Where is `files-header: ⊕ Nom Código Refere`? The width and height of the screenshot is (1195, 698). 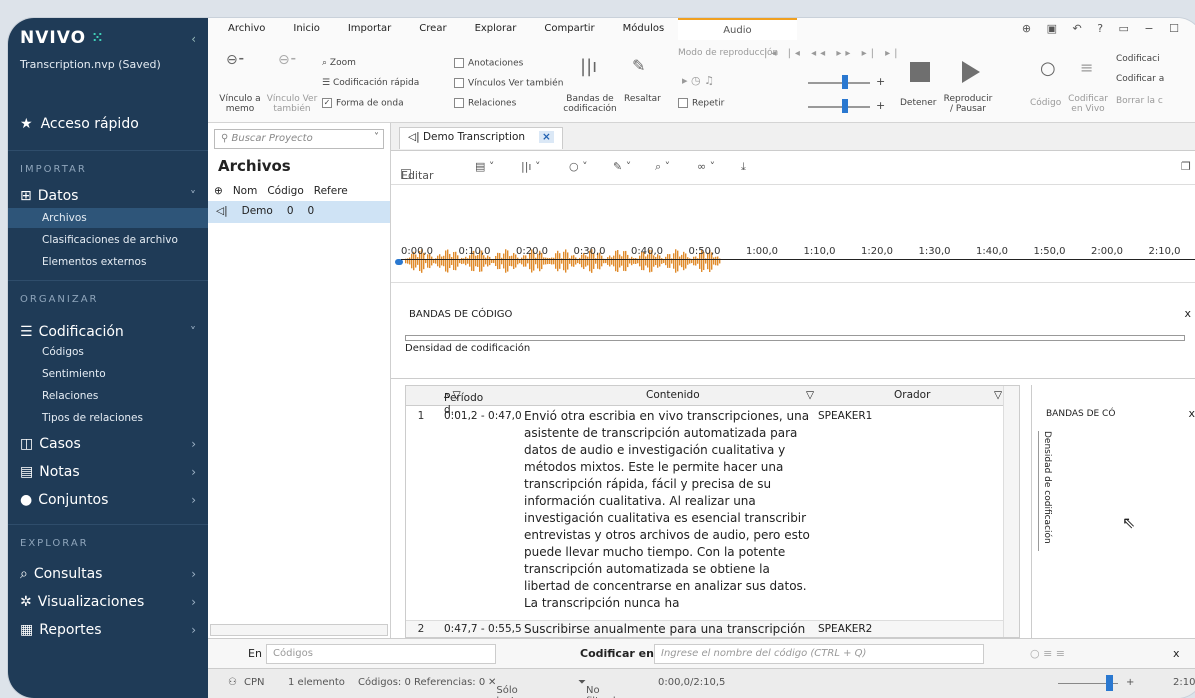 files-header: ⊕ Nom Código Refere is located at coordinates (281, 191).